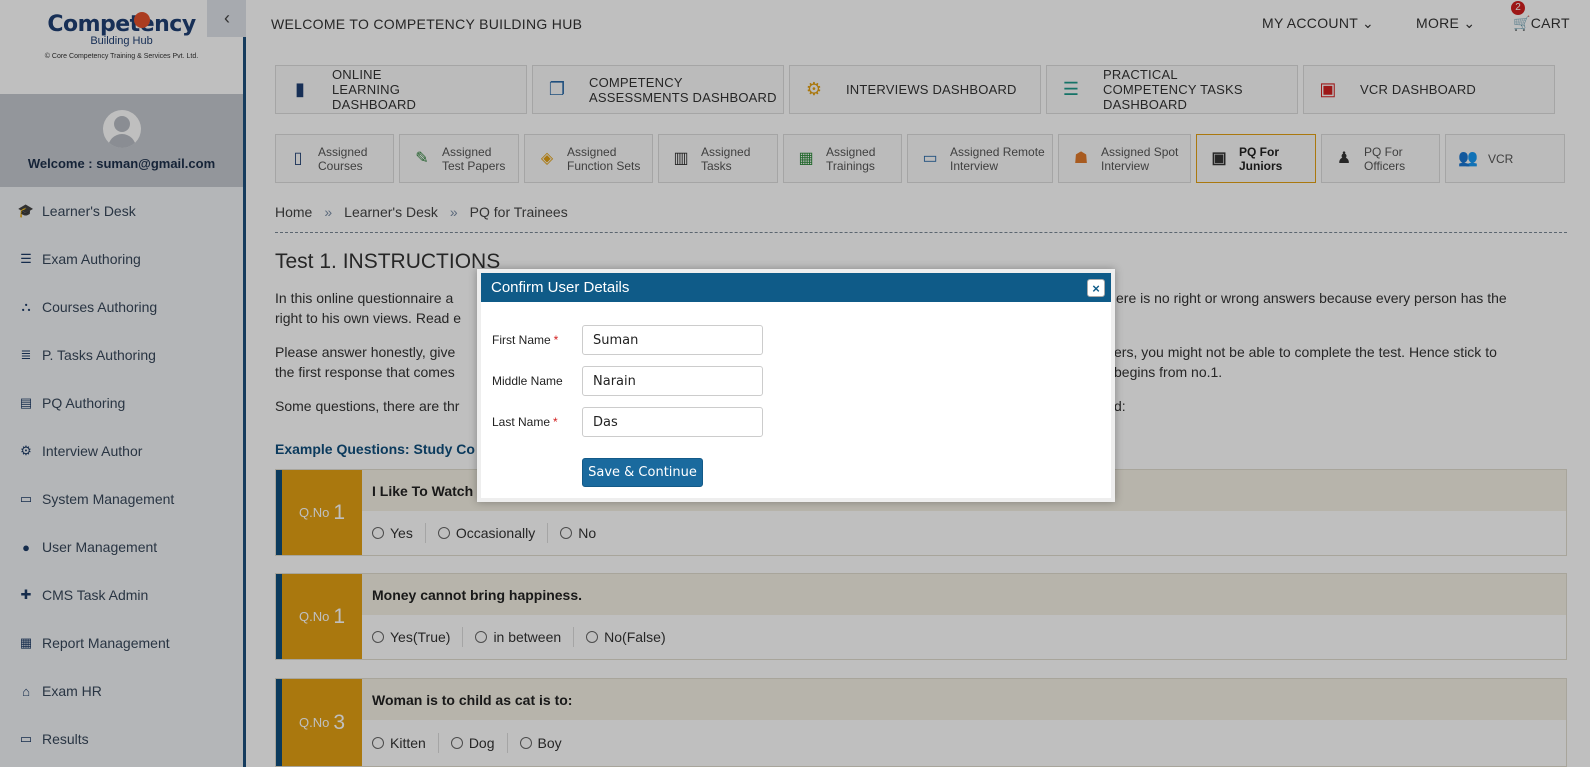  I want to click on last-name-label: Last Name *, so click(537, 422).